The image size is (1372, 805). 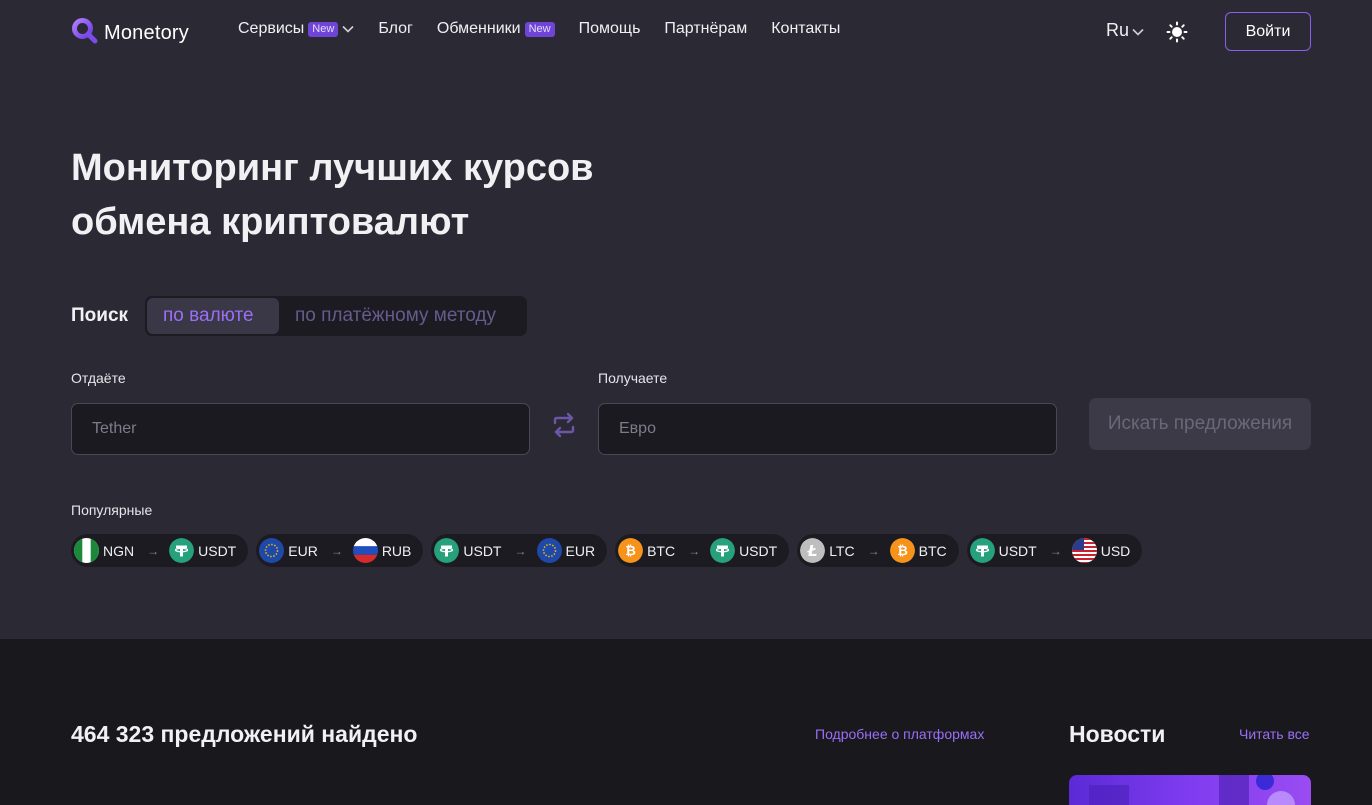 I want to click on platforms-info-link: Подробнее о платформах, so click(x=899, y=734).